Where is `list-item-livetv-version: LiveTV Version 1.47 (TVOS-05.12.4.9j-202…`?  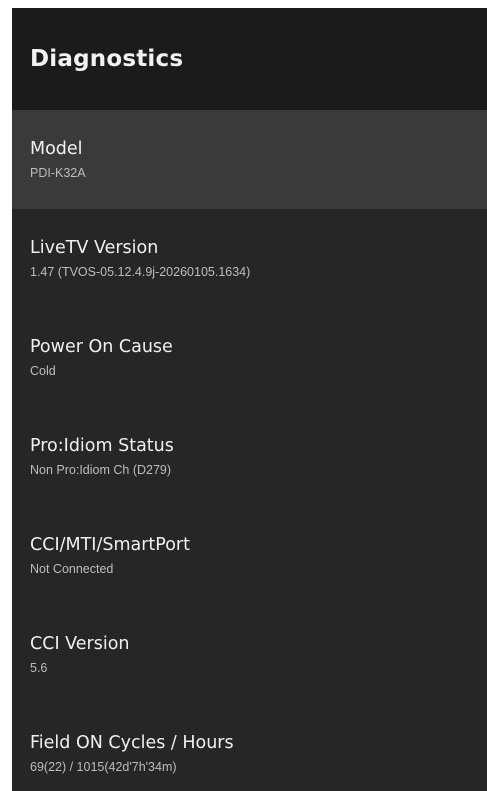
list-item-livetv-version: LiveTV Version 1.47 (TVOS-05.12.4.9j-202… is located at coordinates (249, 258).